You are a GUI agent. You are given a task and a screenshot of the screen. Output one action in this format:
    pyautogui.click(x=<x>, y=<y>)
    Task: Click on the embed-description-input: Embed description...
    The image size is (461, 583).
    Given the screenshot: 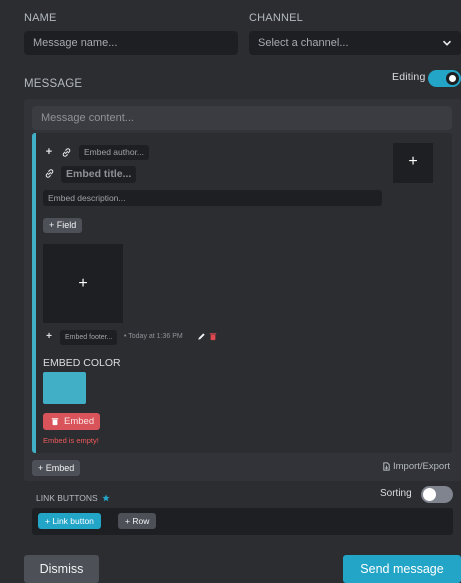 What is the action you would take?
    pyautogui.click(x=212, y=198)
    